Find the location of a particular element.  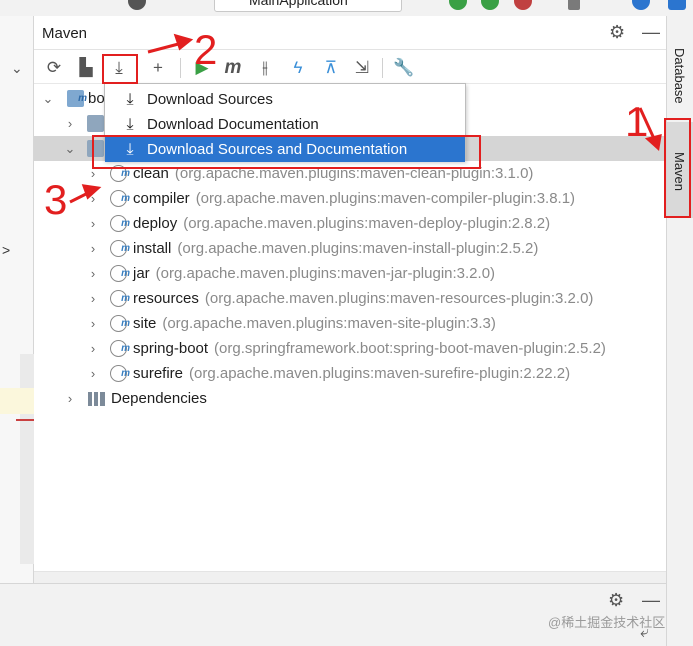

plugin-name: jar is located at coordinates (141, 273).